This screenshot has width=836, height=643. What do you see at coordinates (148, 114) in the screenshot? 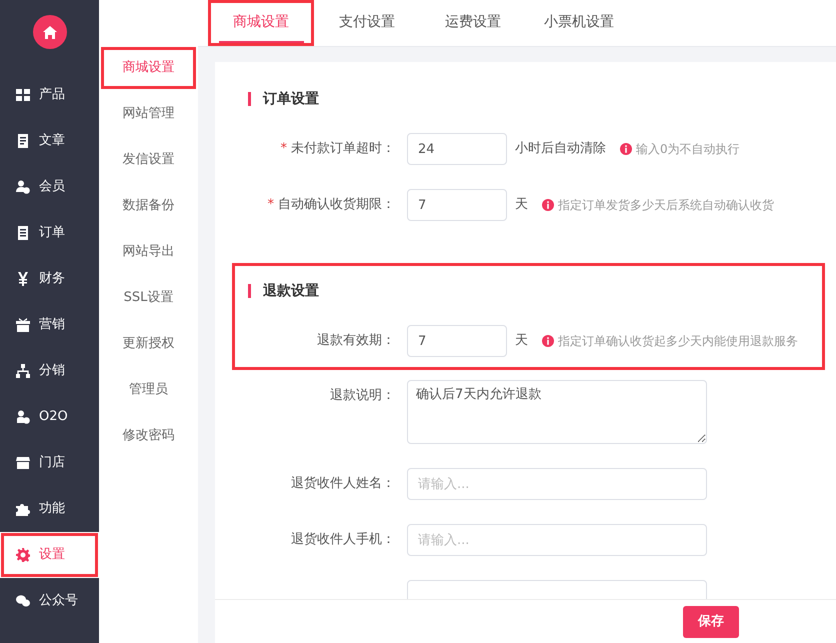
I see `submenu-item: 网站管理` at bounding box center [148, 114].